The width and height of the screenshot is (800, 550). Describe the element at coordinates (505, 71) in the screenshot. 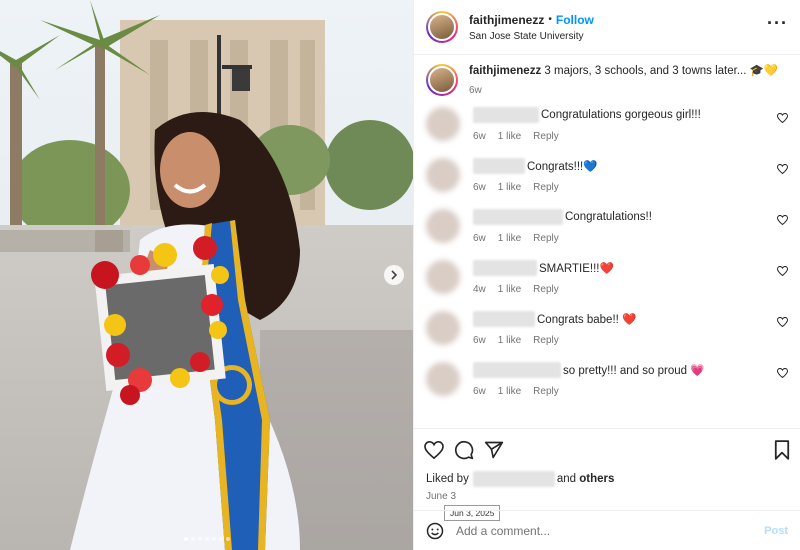

I see `caption-username: faithjimenezz` at that location.